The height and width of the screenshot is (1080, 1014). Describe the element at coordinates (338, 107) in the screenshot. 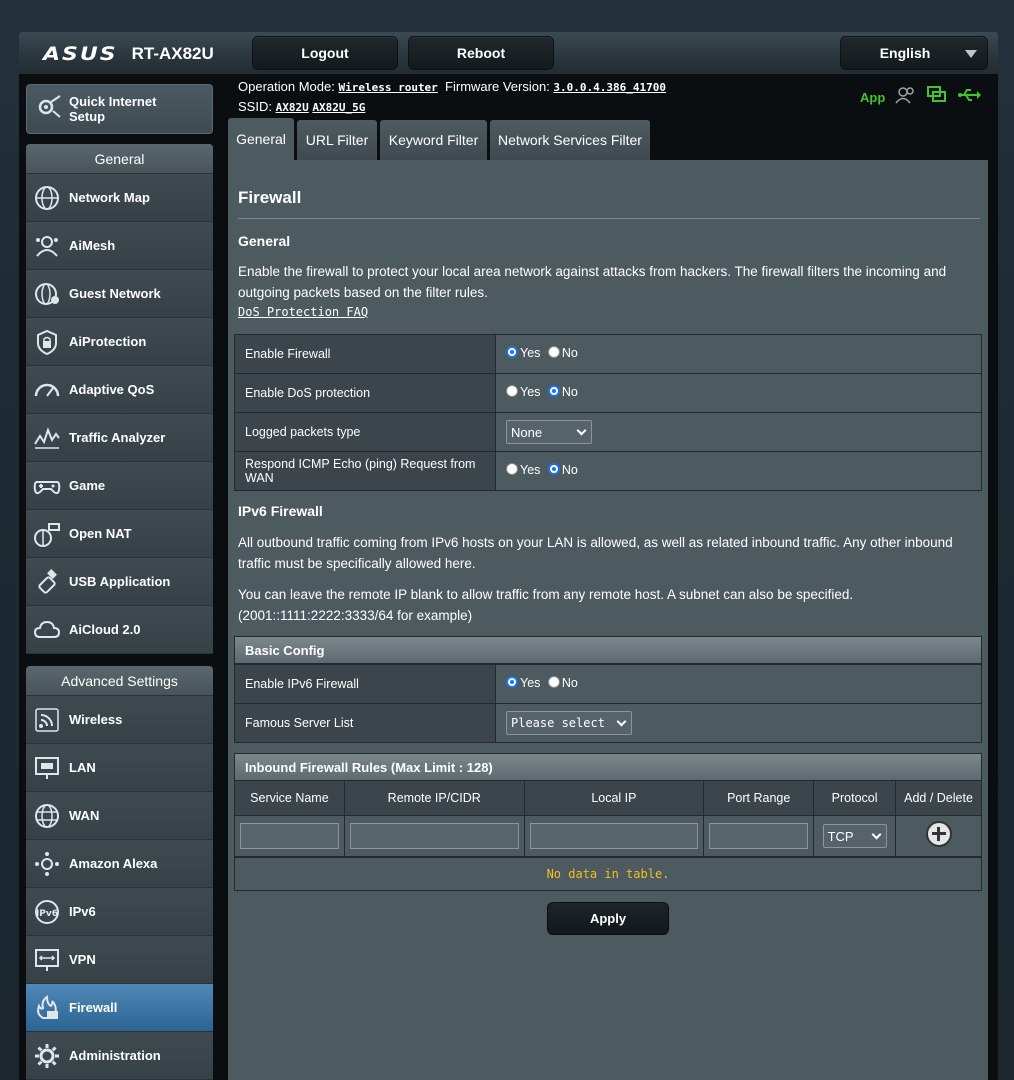

I see `ssid-5g-link: AX82U_5G` at that location.